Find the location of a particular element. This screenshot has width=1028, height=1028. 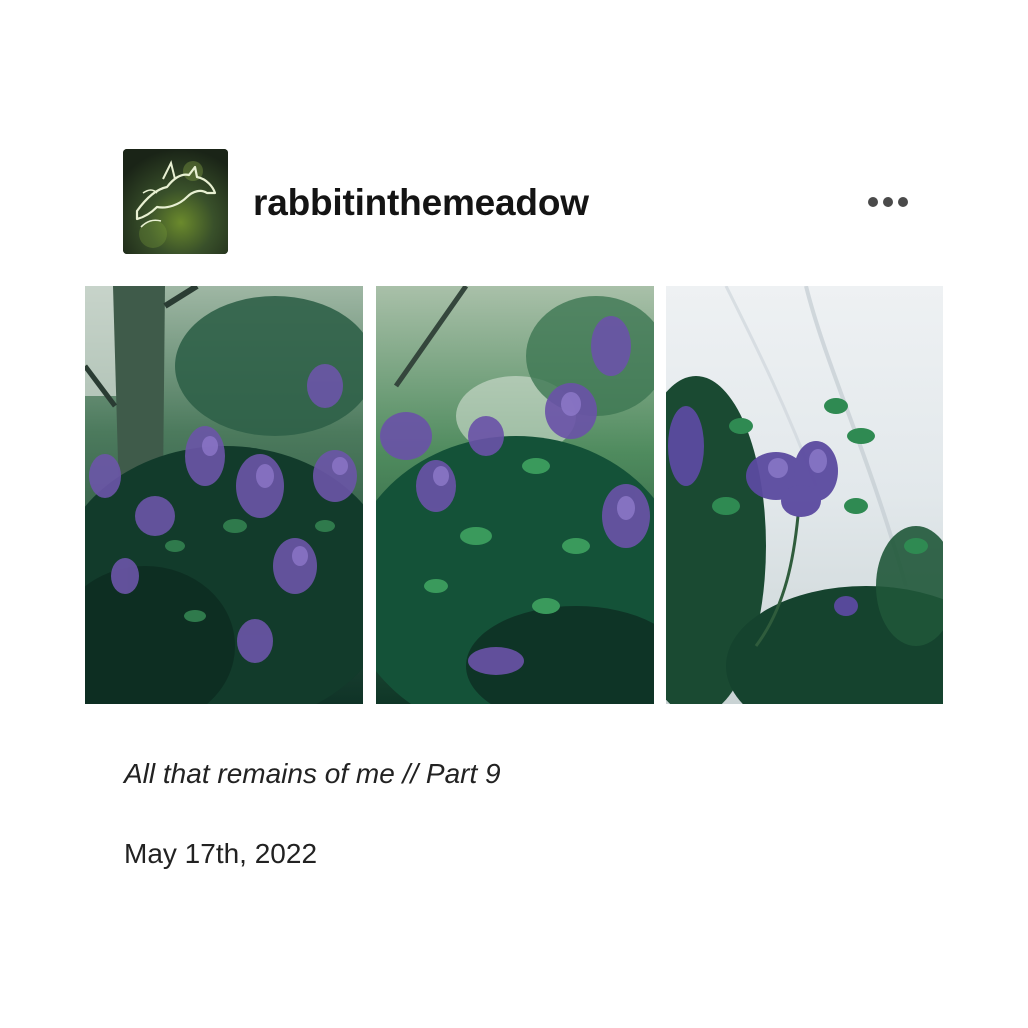

avatar is located at coordinates (175, 201).